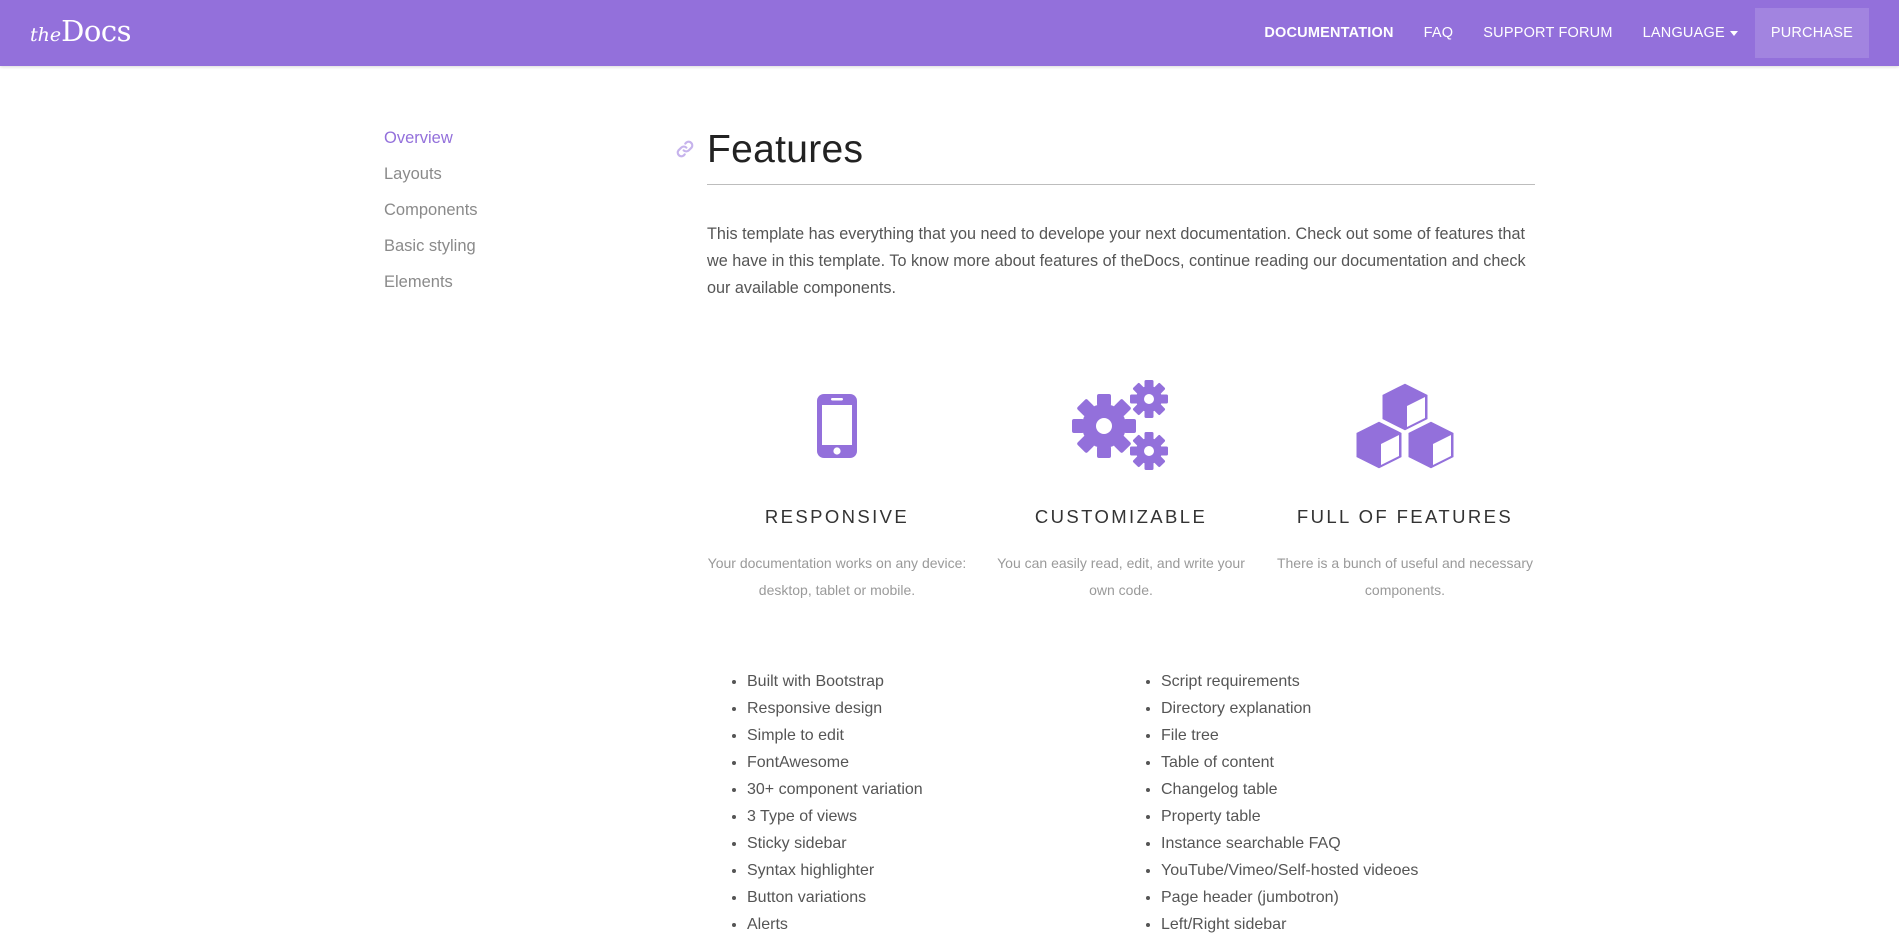 The image size is (1899, 945). I want to click on nav-purchase-button: PURCHASE, so click(1811, 33).